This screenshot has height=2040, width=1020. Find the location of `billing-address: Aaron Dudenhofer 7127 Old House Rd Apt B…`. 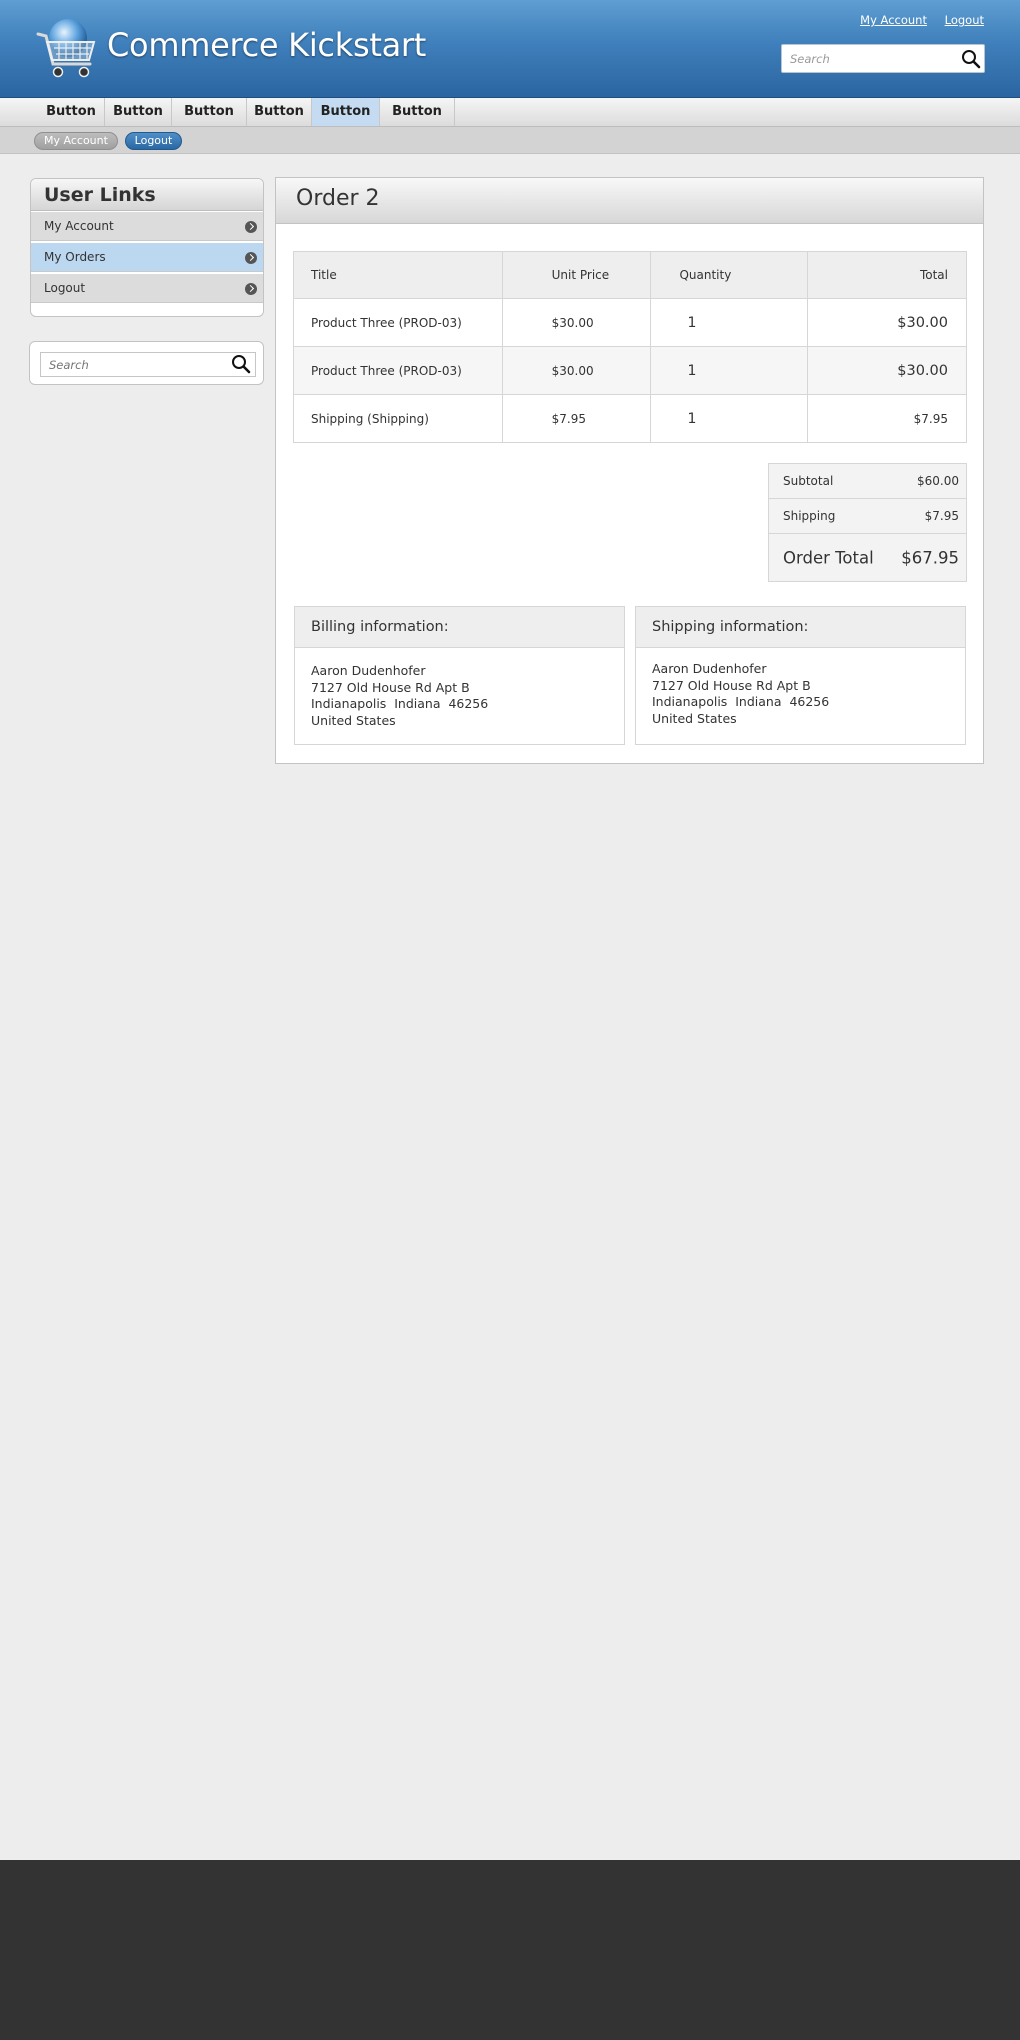

billing-address: Aaron Dudenhofer 7127 Old House Rd Apt B… is located at coordinates (459, 688).